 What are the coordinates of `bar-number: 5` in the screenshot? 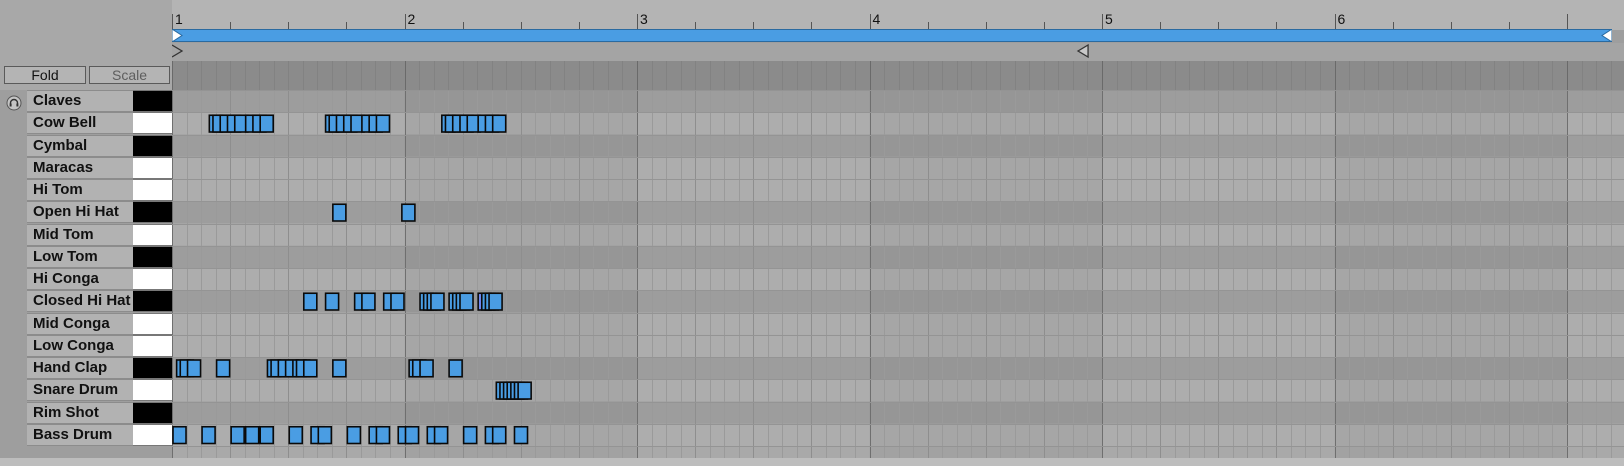 It's located at (1109, 19).